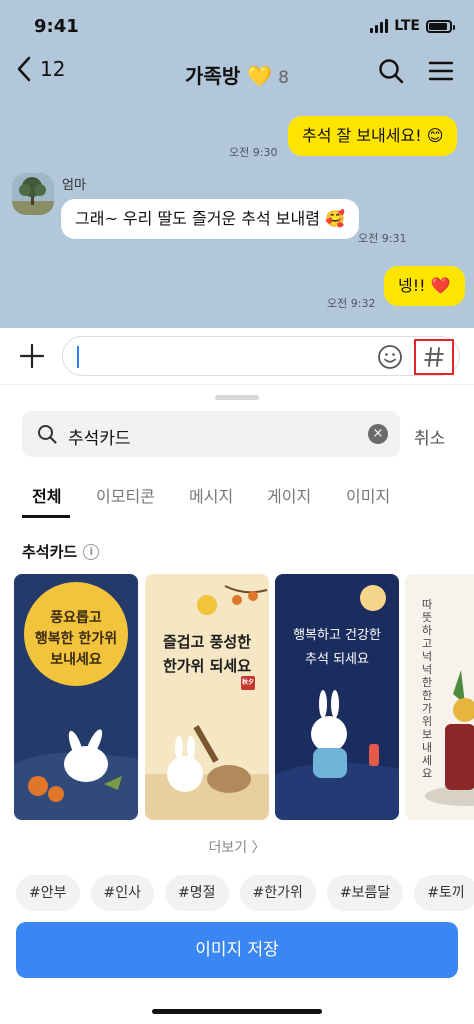 The image size is (474, 1024). What do you see at coordinates (351, 303) in the screenshot?
I see `message-time: 오전 9:32` at bounding box center [351, 303].